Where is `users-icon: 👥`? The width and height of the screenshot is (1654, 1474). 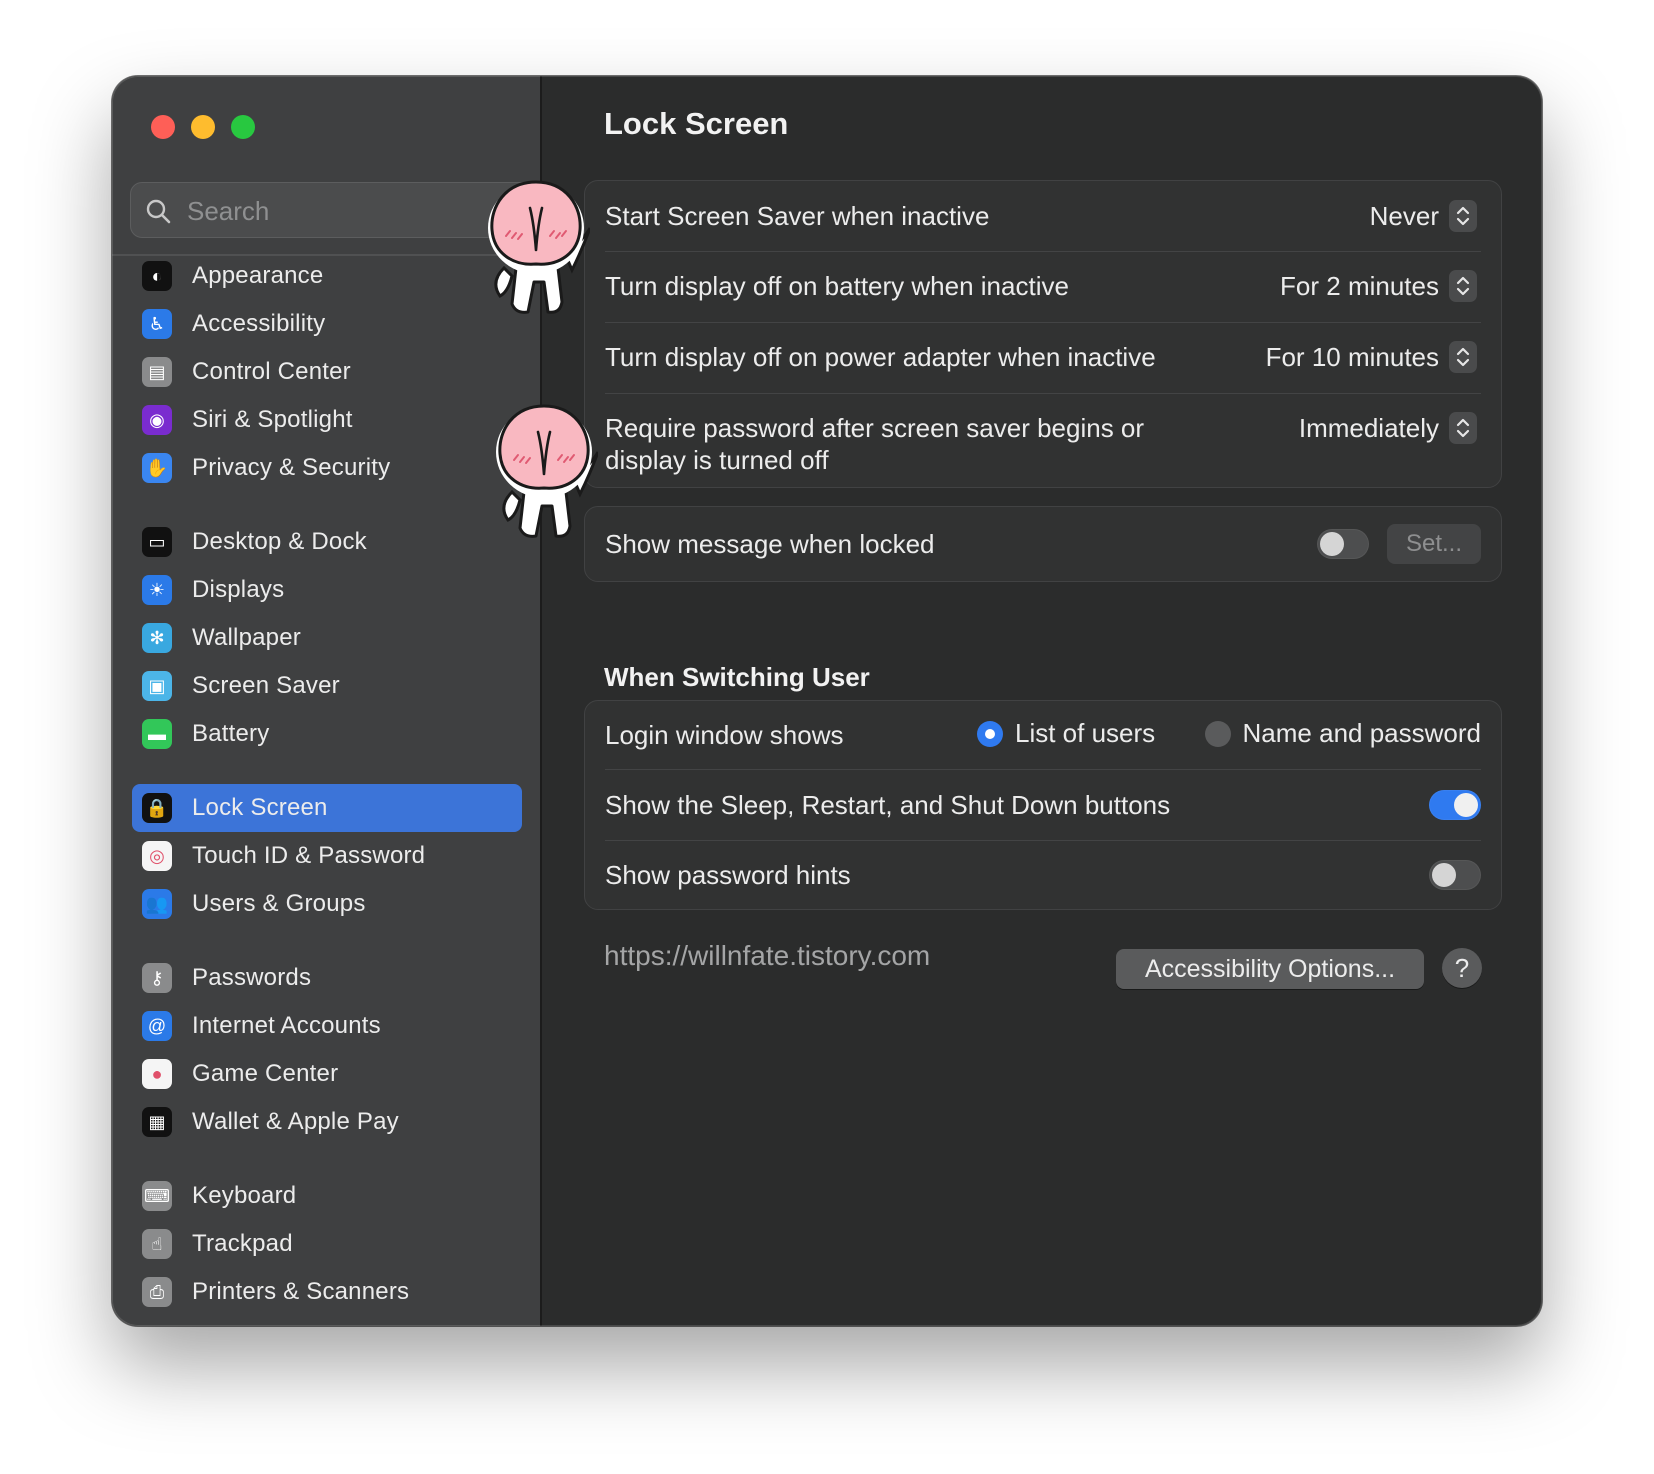
users-icon: 👥 is located at coordinates (157, 904).